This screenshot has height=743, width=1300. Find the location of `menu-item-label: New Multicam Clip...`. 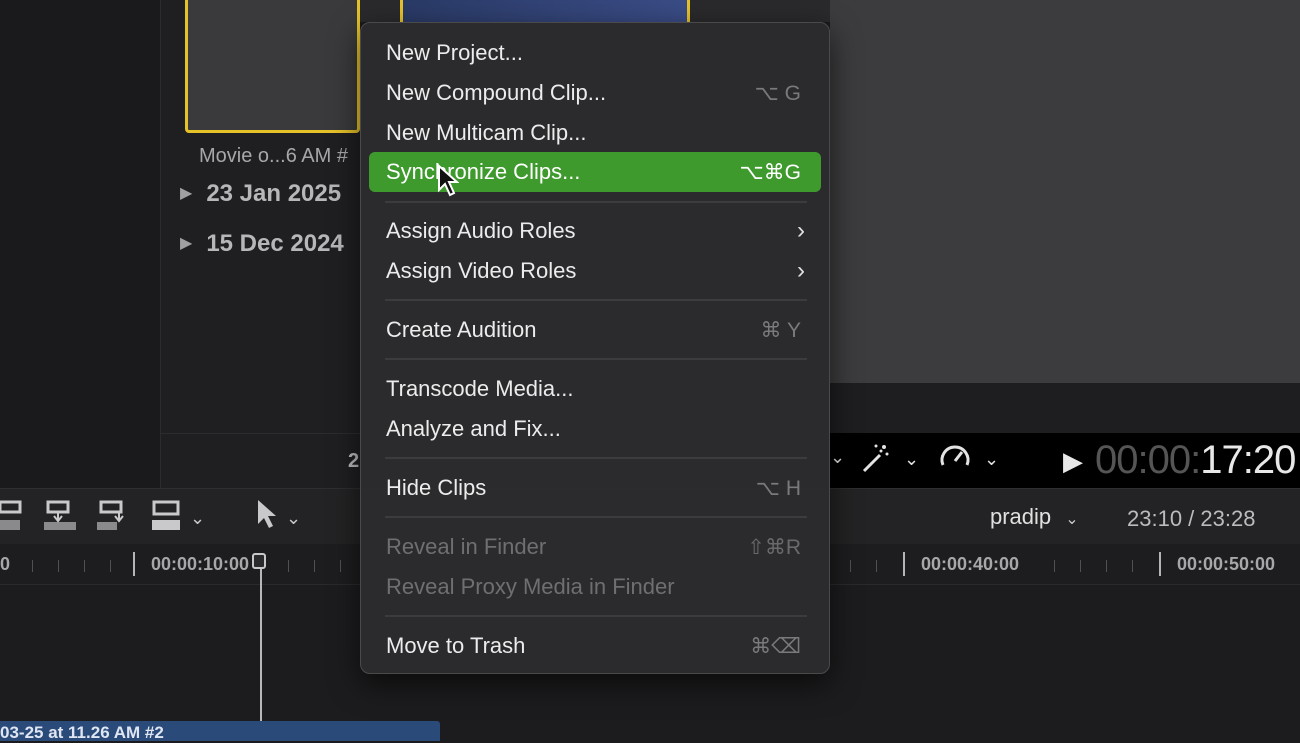

menu-item-label: New Multicam Clip... is located at coordinates (486, 132).